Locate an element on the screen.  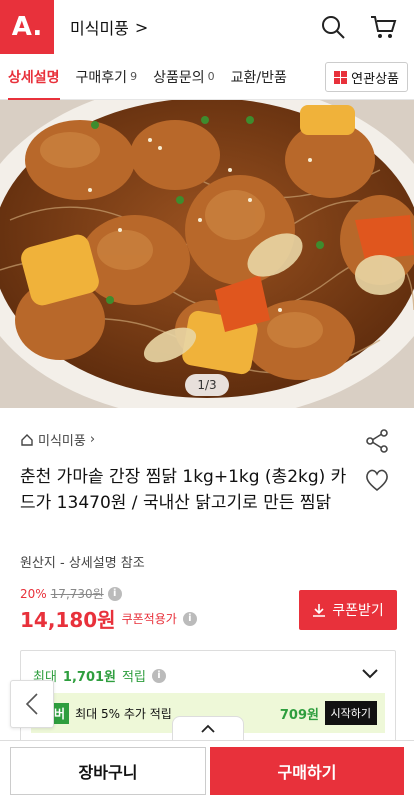
reward-amount: 1,701원 is located at coordinates (89, 677).